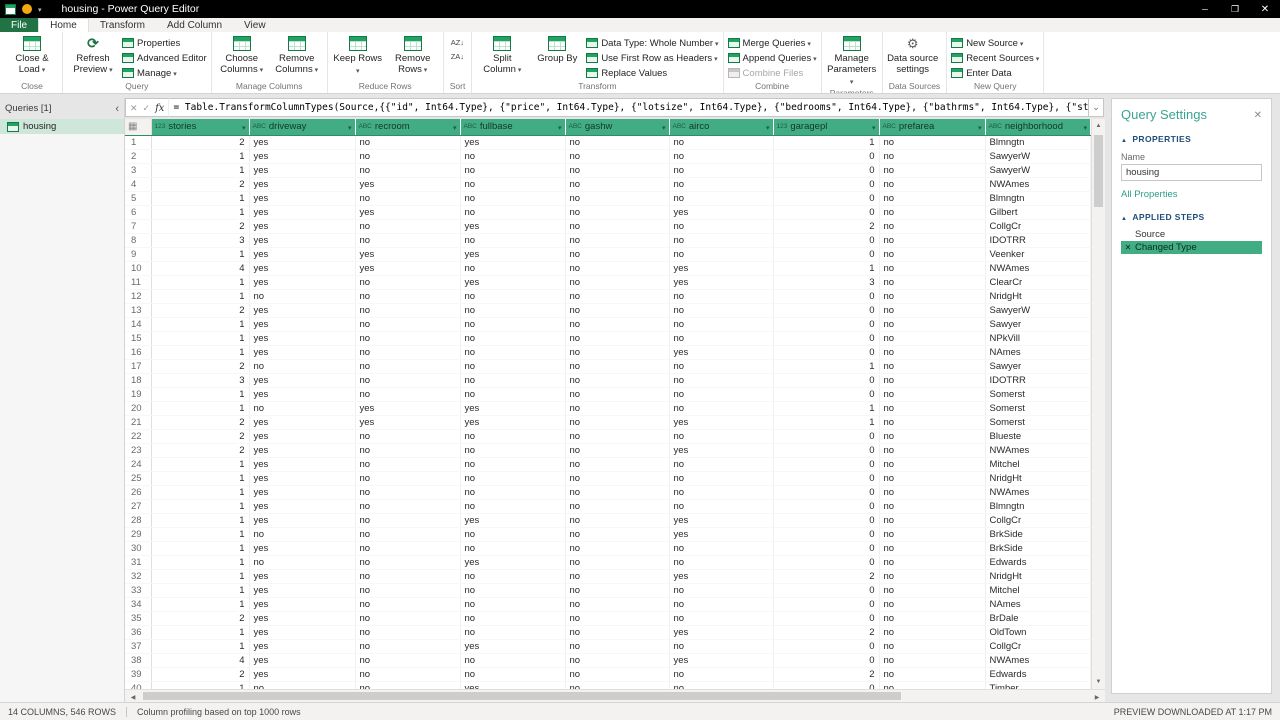 This screenshot has height=720, width=1280. What do you see at coordinates (138, 478) in the screenshot?
I see `row-number: 25` at bounding box center [138, 478].